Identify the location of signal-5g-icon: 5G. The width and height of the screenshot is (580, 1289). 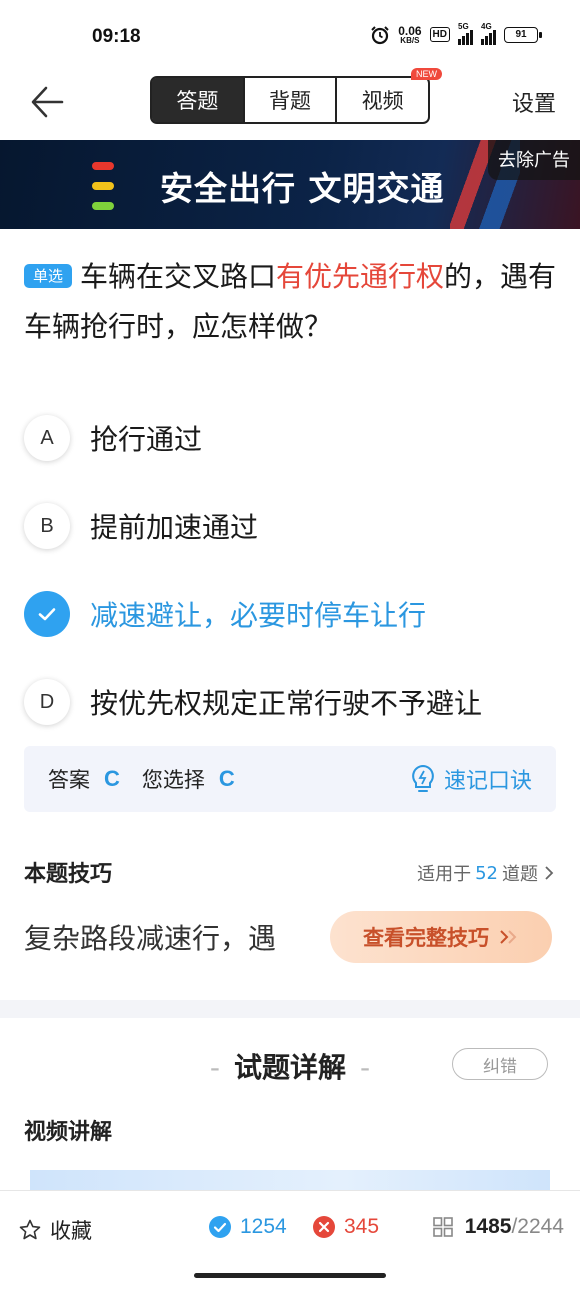
(465, 33).